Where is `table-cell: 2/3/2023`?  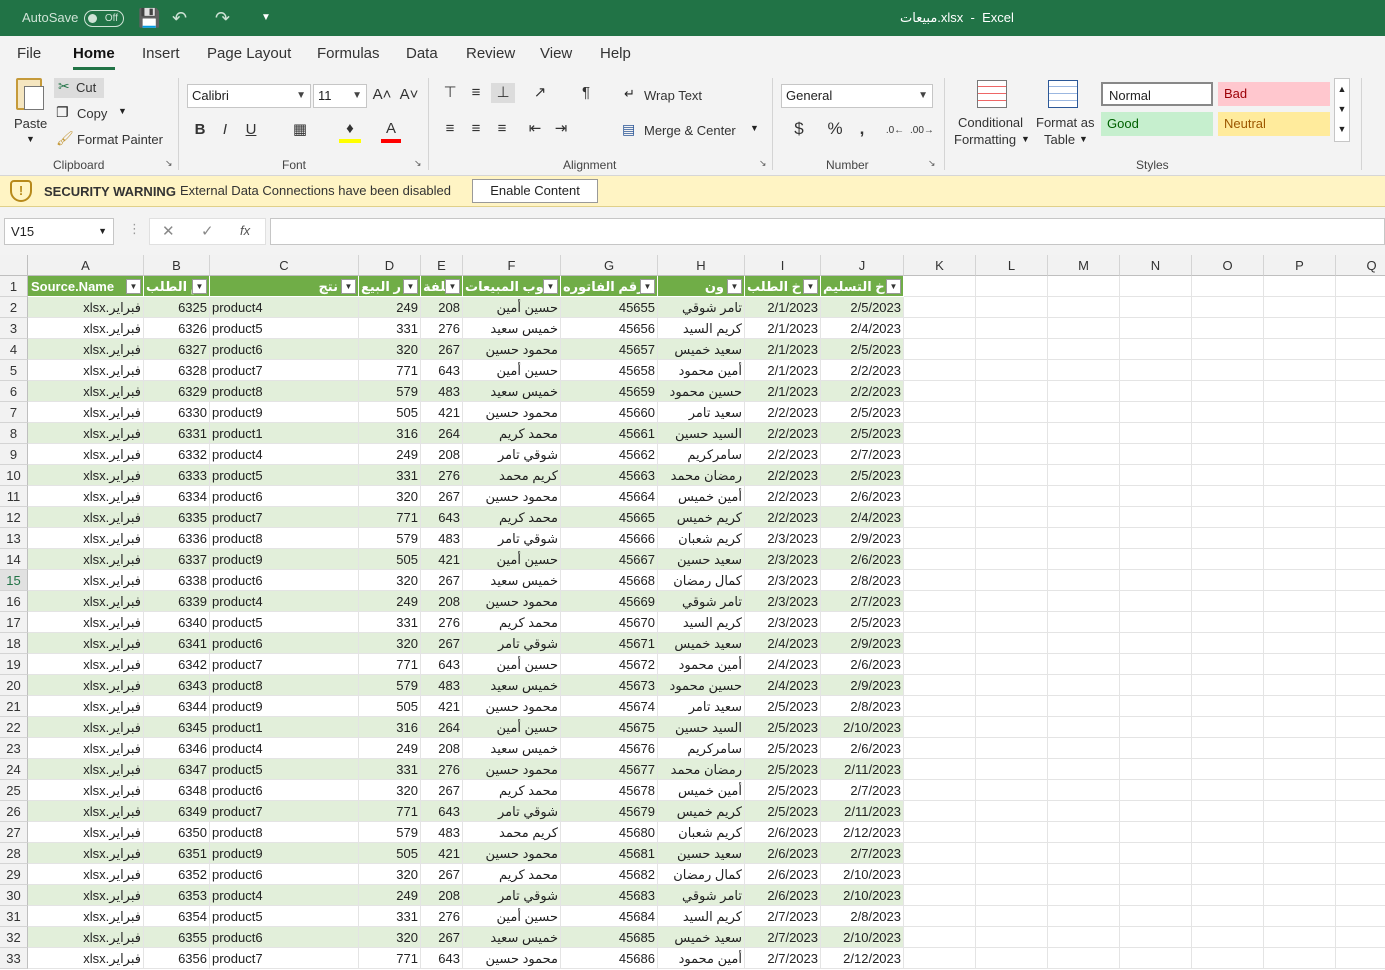
table-cell: 2/3/2023 is located at coordinates (783, 622).